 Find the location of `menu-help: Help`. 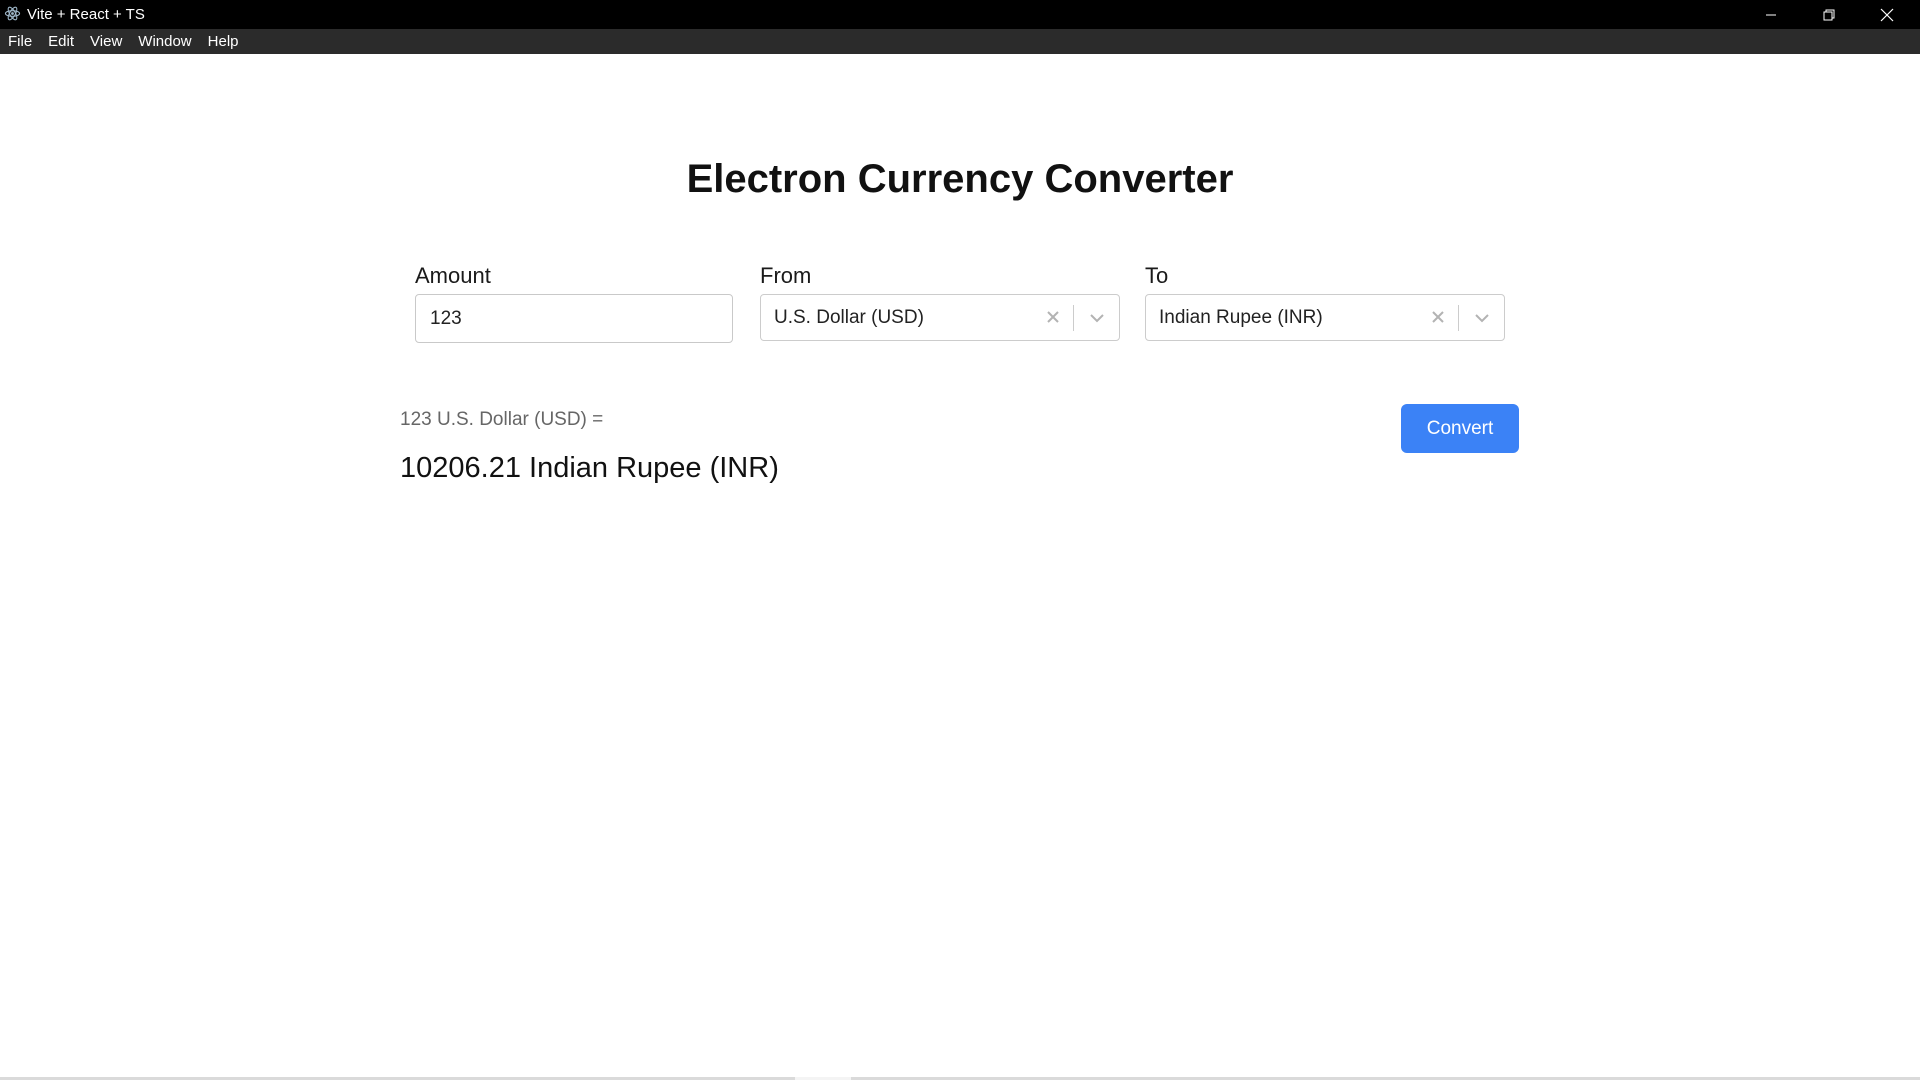

menu-help: Help is located at coordinates (223, 41).